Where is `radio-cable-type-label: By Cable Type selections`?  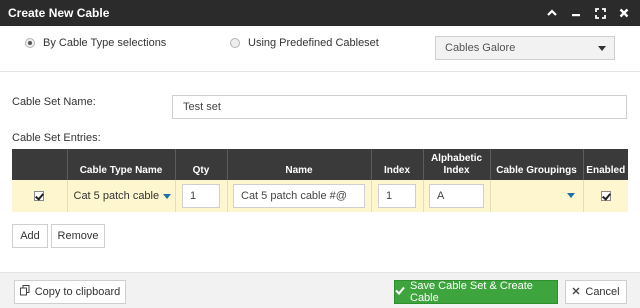 radio-cable-type-label: By Cable Type selections is located at coordinates (105, 43).